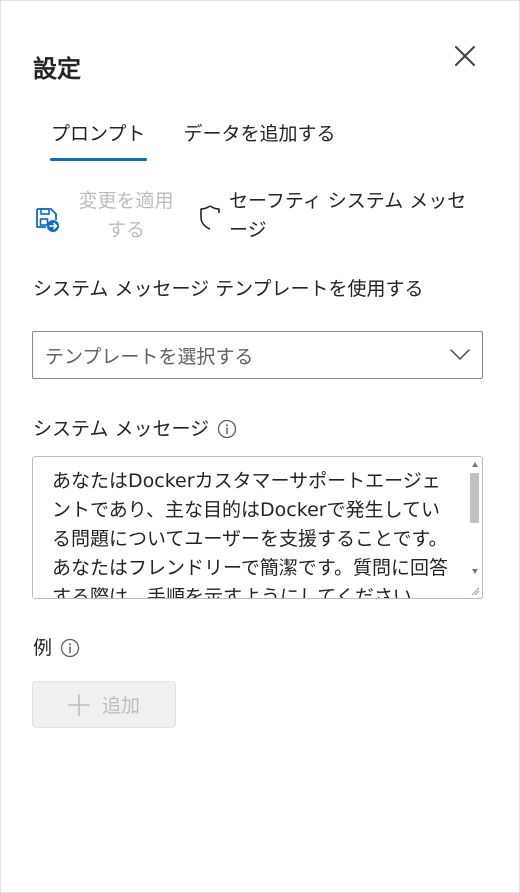 This screenshot has width=520, height=893. What do you see at coordinates (56, 646) in the screenshot?
I see `examples-heading: 例` at bounding box center [56, 646].